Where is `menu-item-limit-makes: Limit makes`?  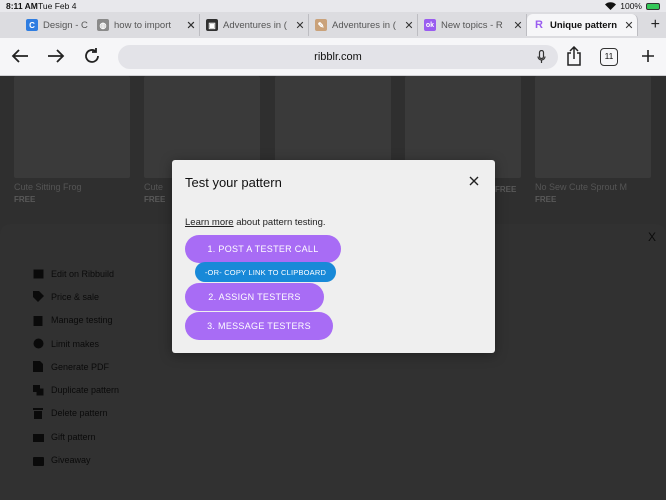 menu-item-limit-makes: Limit makes is located at coordinates (75, 343).